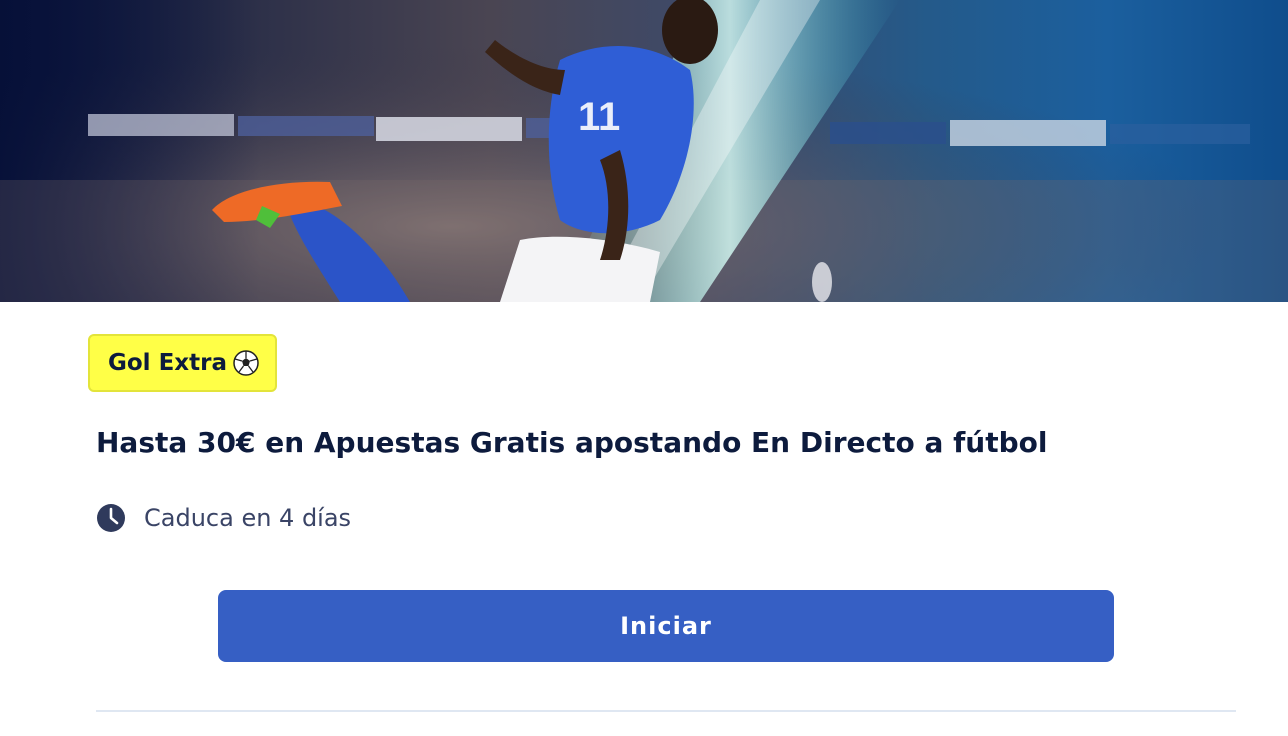 The height and width of the screenshot is (736, 1288). I want to click on expiry-info: Caduca en 4 días, so click(223, 518).